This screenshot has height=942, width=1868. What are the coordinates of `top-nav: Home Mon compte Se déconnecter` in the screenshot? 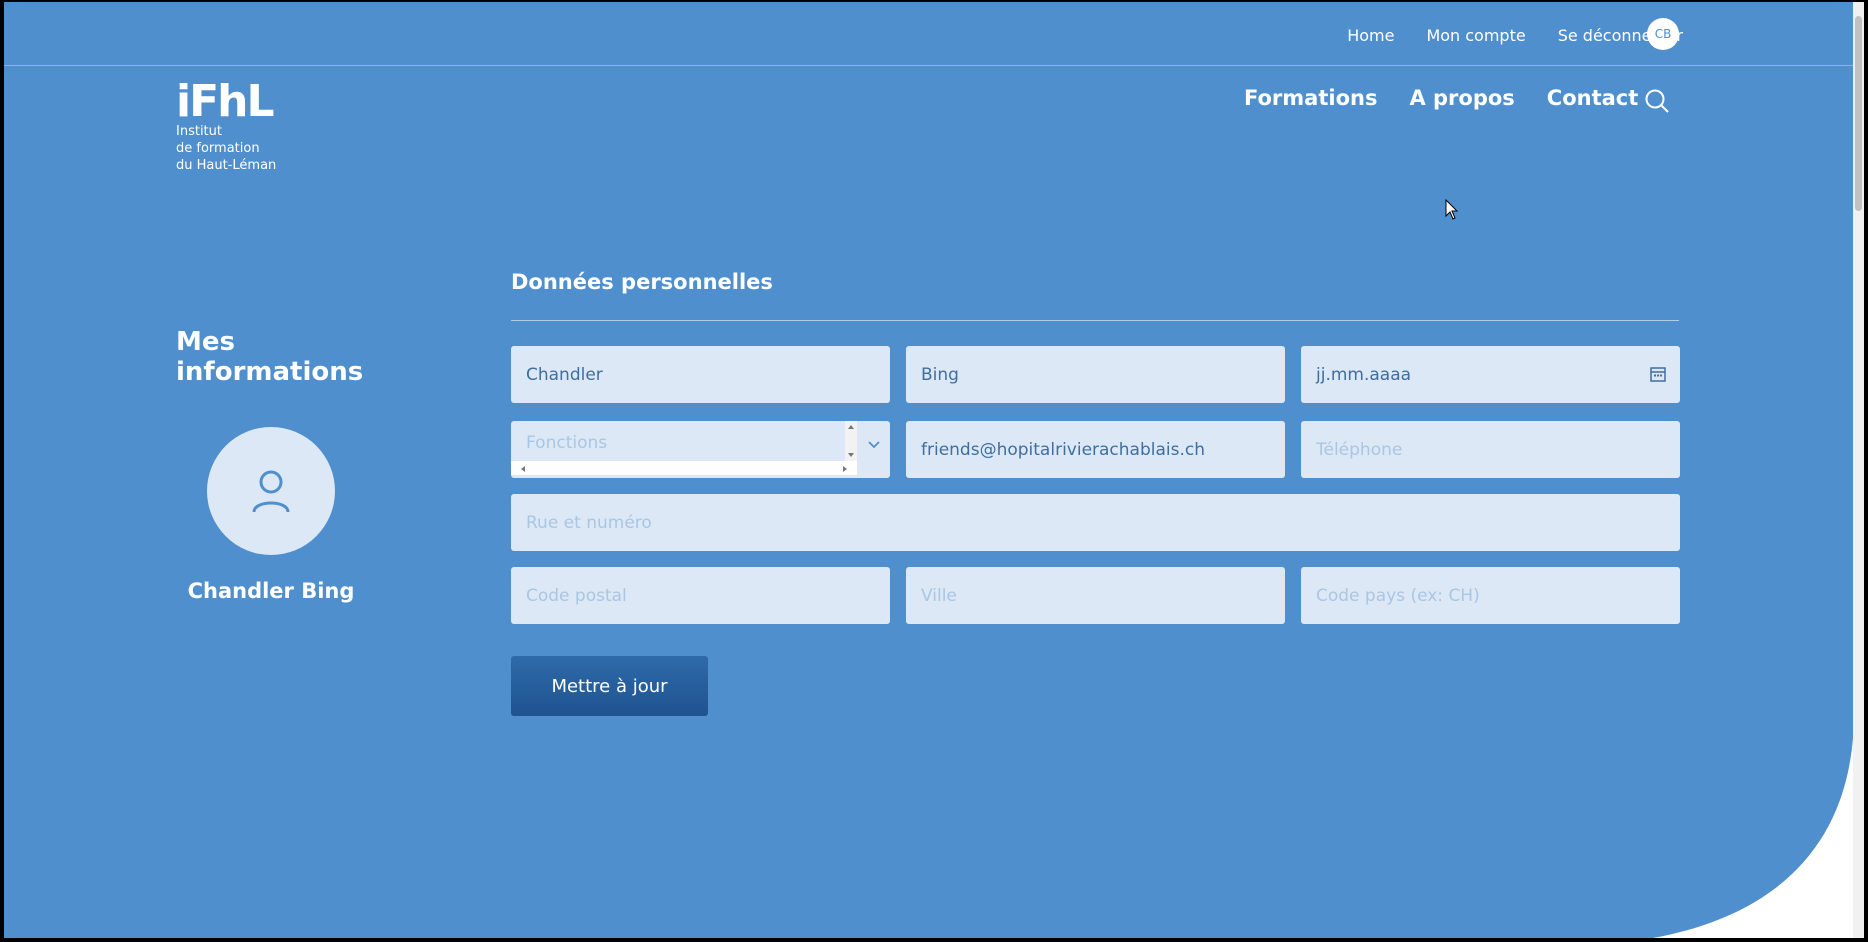 It's located at (1515, 35).